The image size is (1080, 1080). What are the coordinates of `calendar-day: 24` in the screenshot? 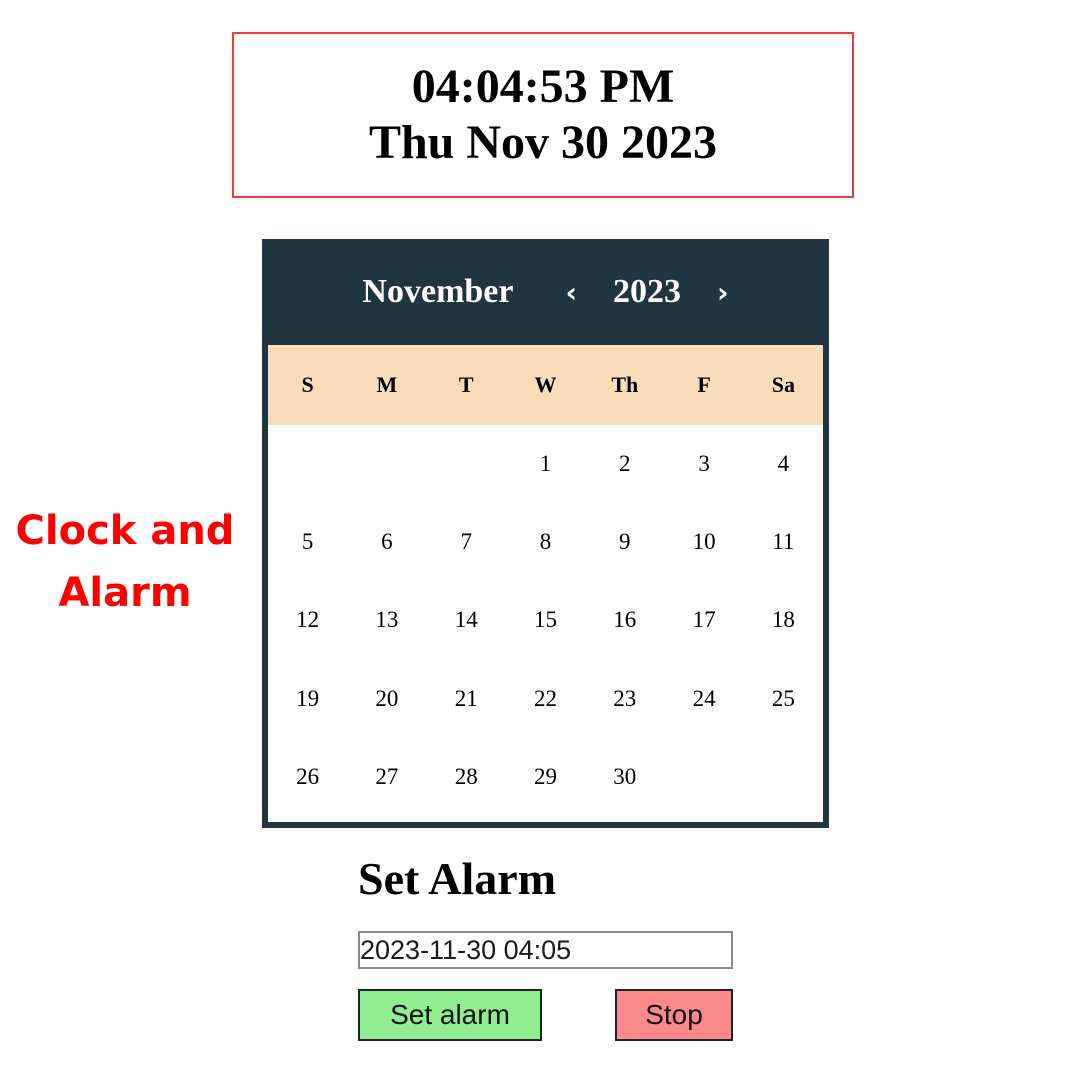 It's located at (703, 699).